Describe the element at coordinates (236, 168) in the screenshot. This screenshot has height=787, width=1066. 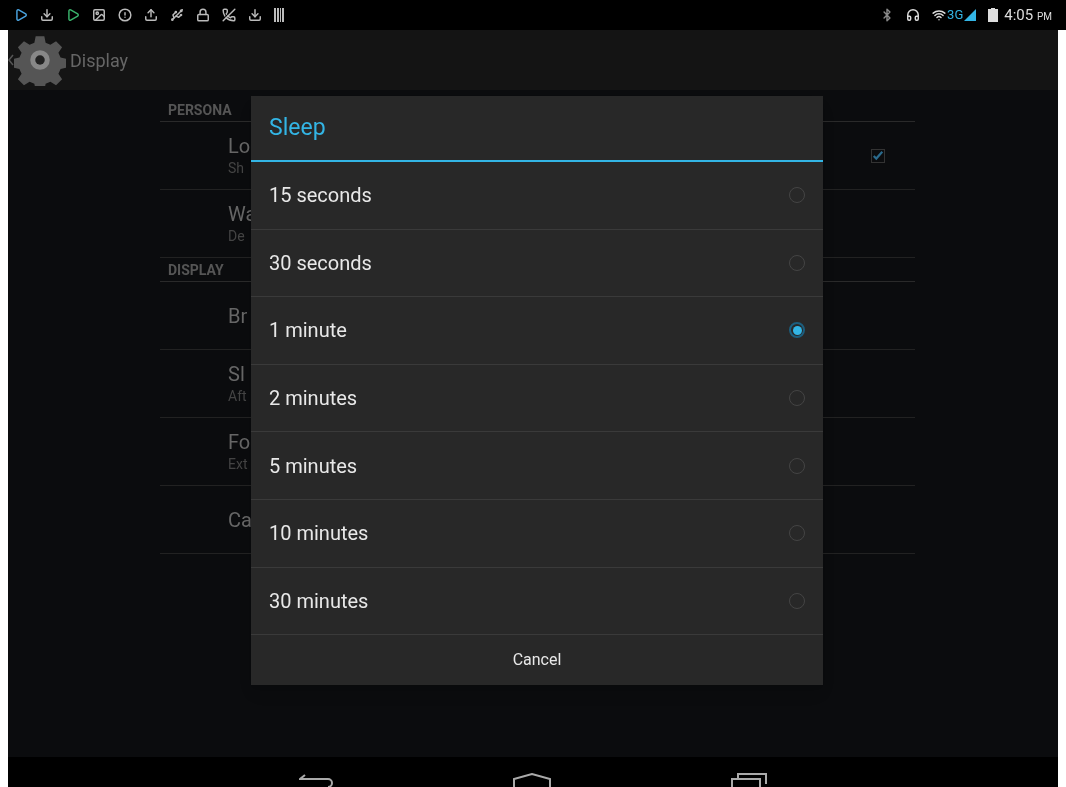
I see `setting-summary: Sh` at that location.